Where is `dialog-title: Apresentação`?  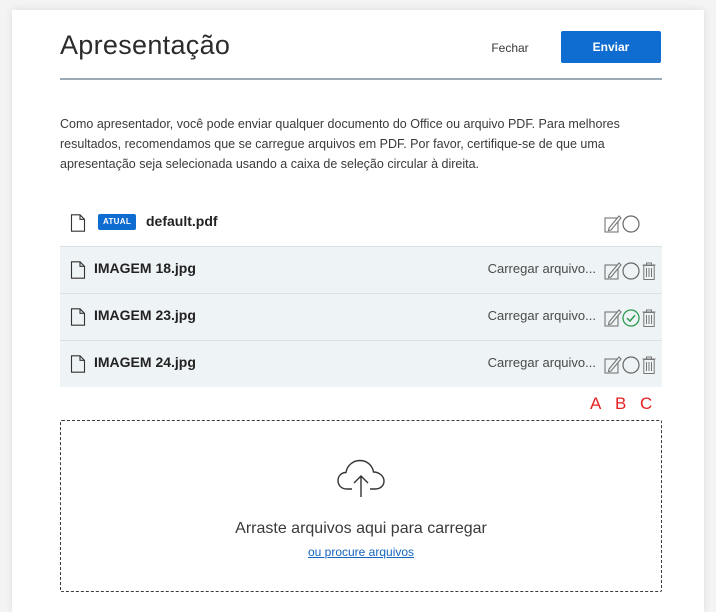 dialog-title: Apresentação is located at coordinates (145, 45).